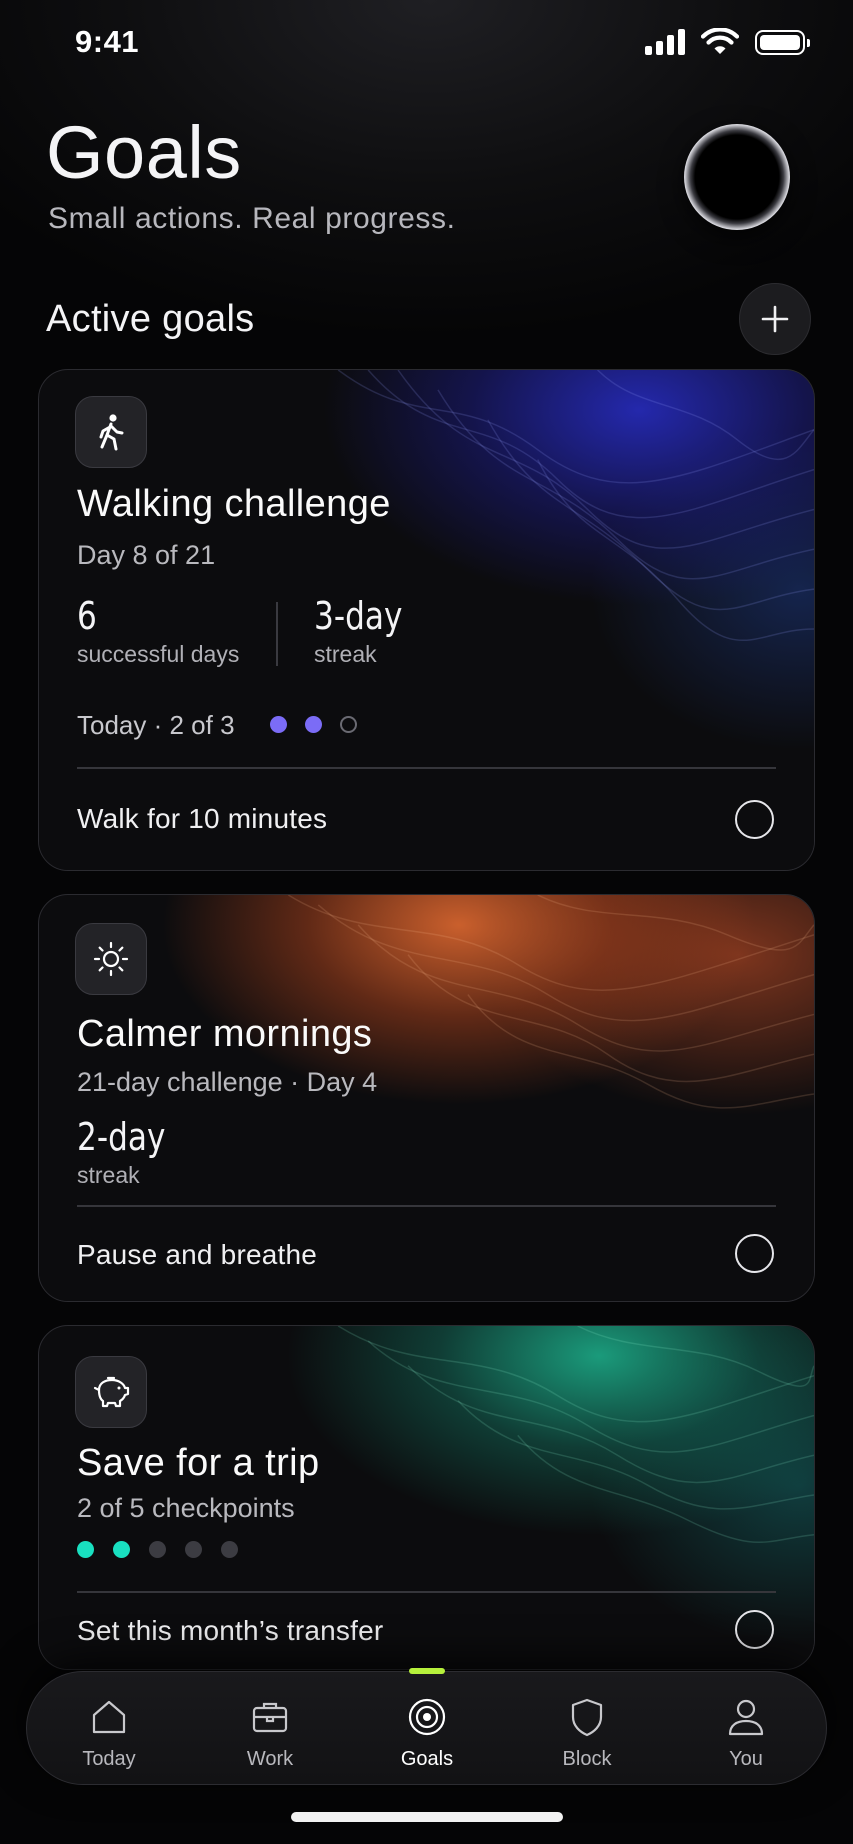 This screenshot has width=853, height=1844. I want to click on stat-value-streak: 3-day, so click(358, 616).